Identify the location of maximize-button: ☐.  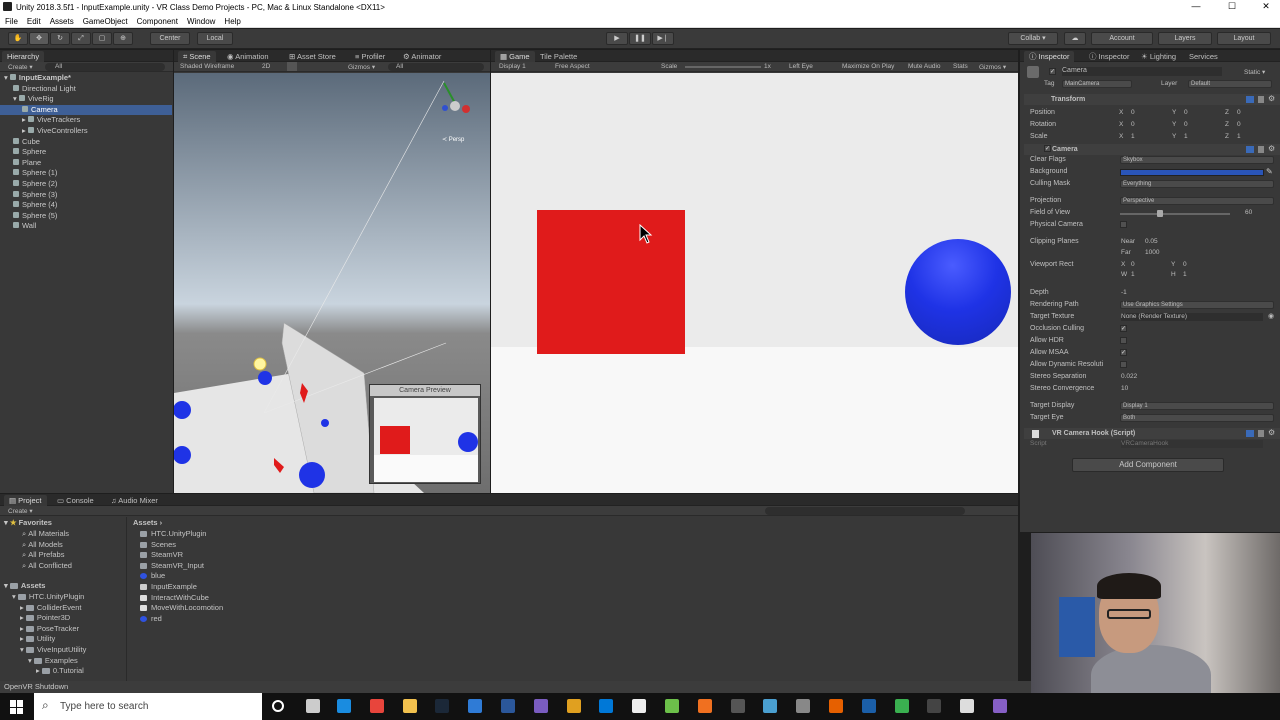
(1232, 6).